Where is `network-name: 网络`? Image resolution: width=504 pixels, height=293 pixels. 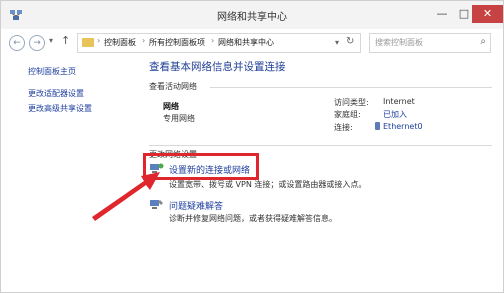 network-name: 网络 is located at coordinates (171, 106).